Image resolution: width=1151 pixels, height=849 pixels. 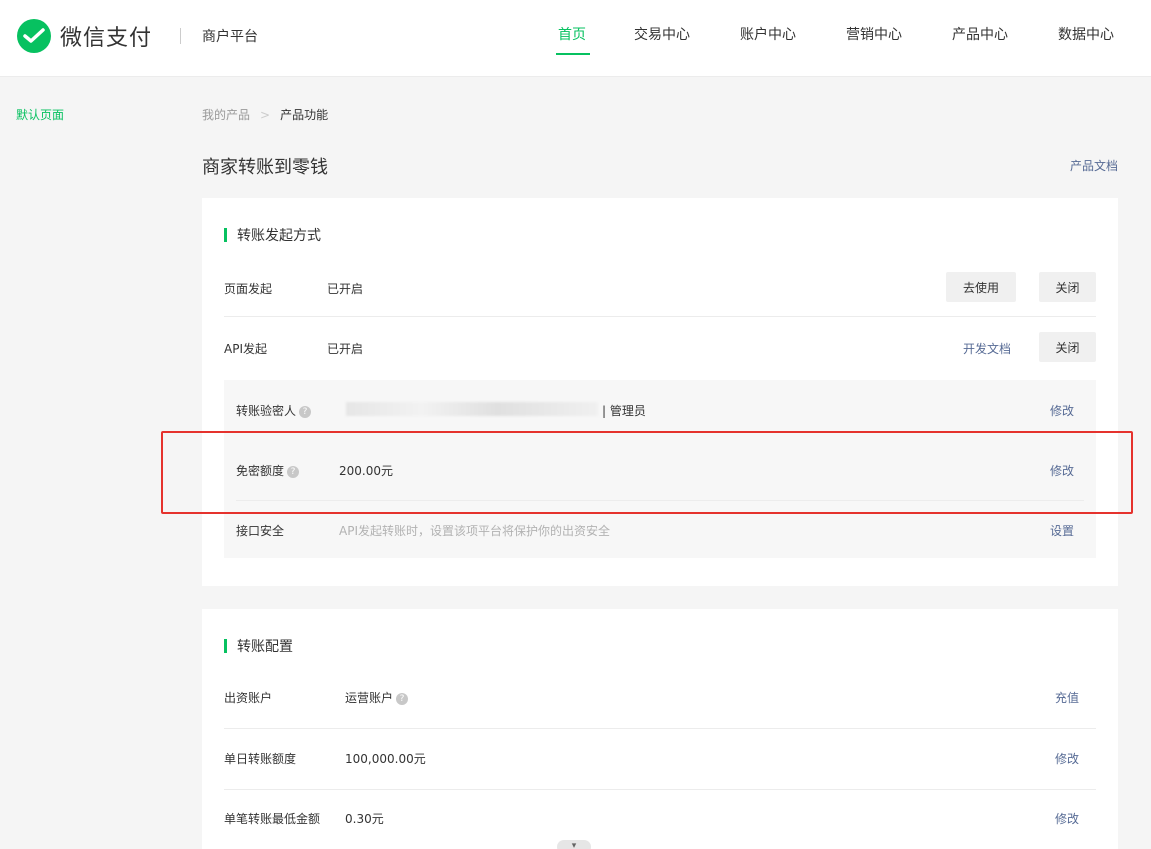 What do you see at coordinates (662, 34) in the screenshot?
I see `nav-trade-center: 交易中心` at bounding box center [662, 34].